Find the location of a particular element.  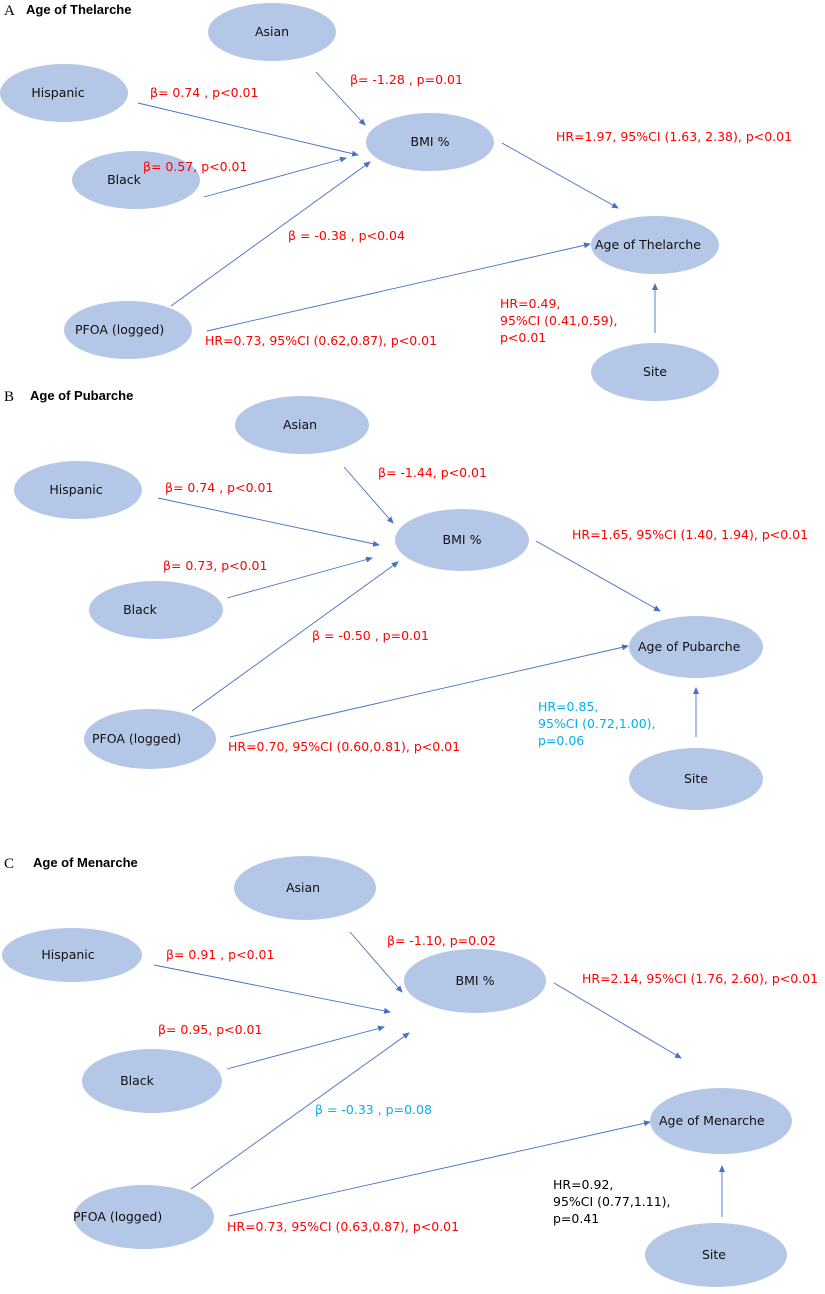

panel-letter: B is located at coordinates (9, 397).